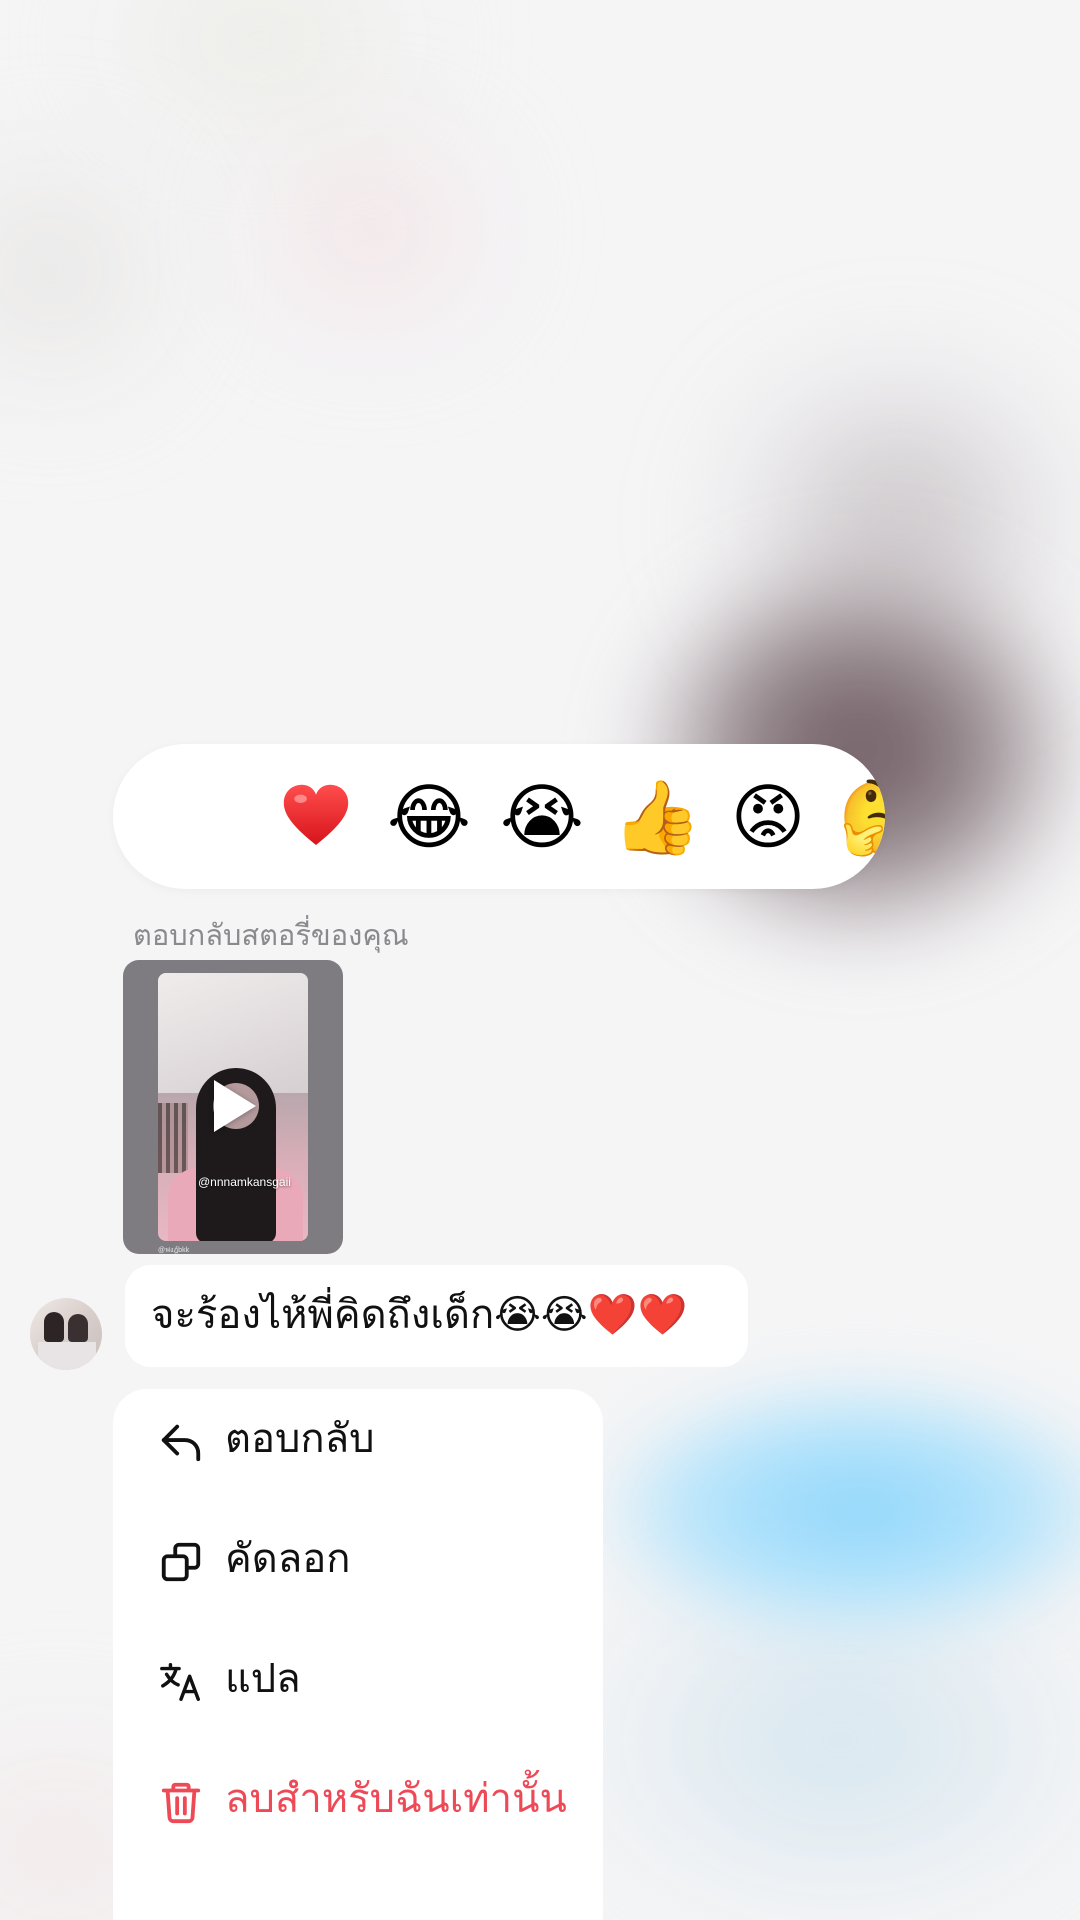  Describe the element at coordinates (66, 1334) in the screenshot. I see `sender-avatar` at that location.